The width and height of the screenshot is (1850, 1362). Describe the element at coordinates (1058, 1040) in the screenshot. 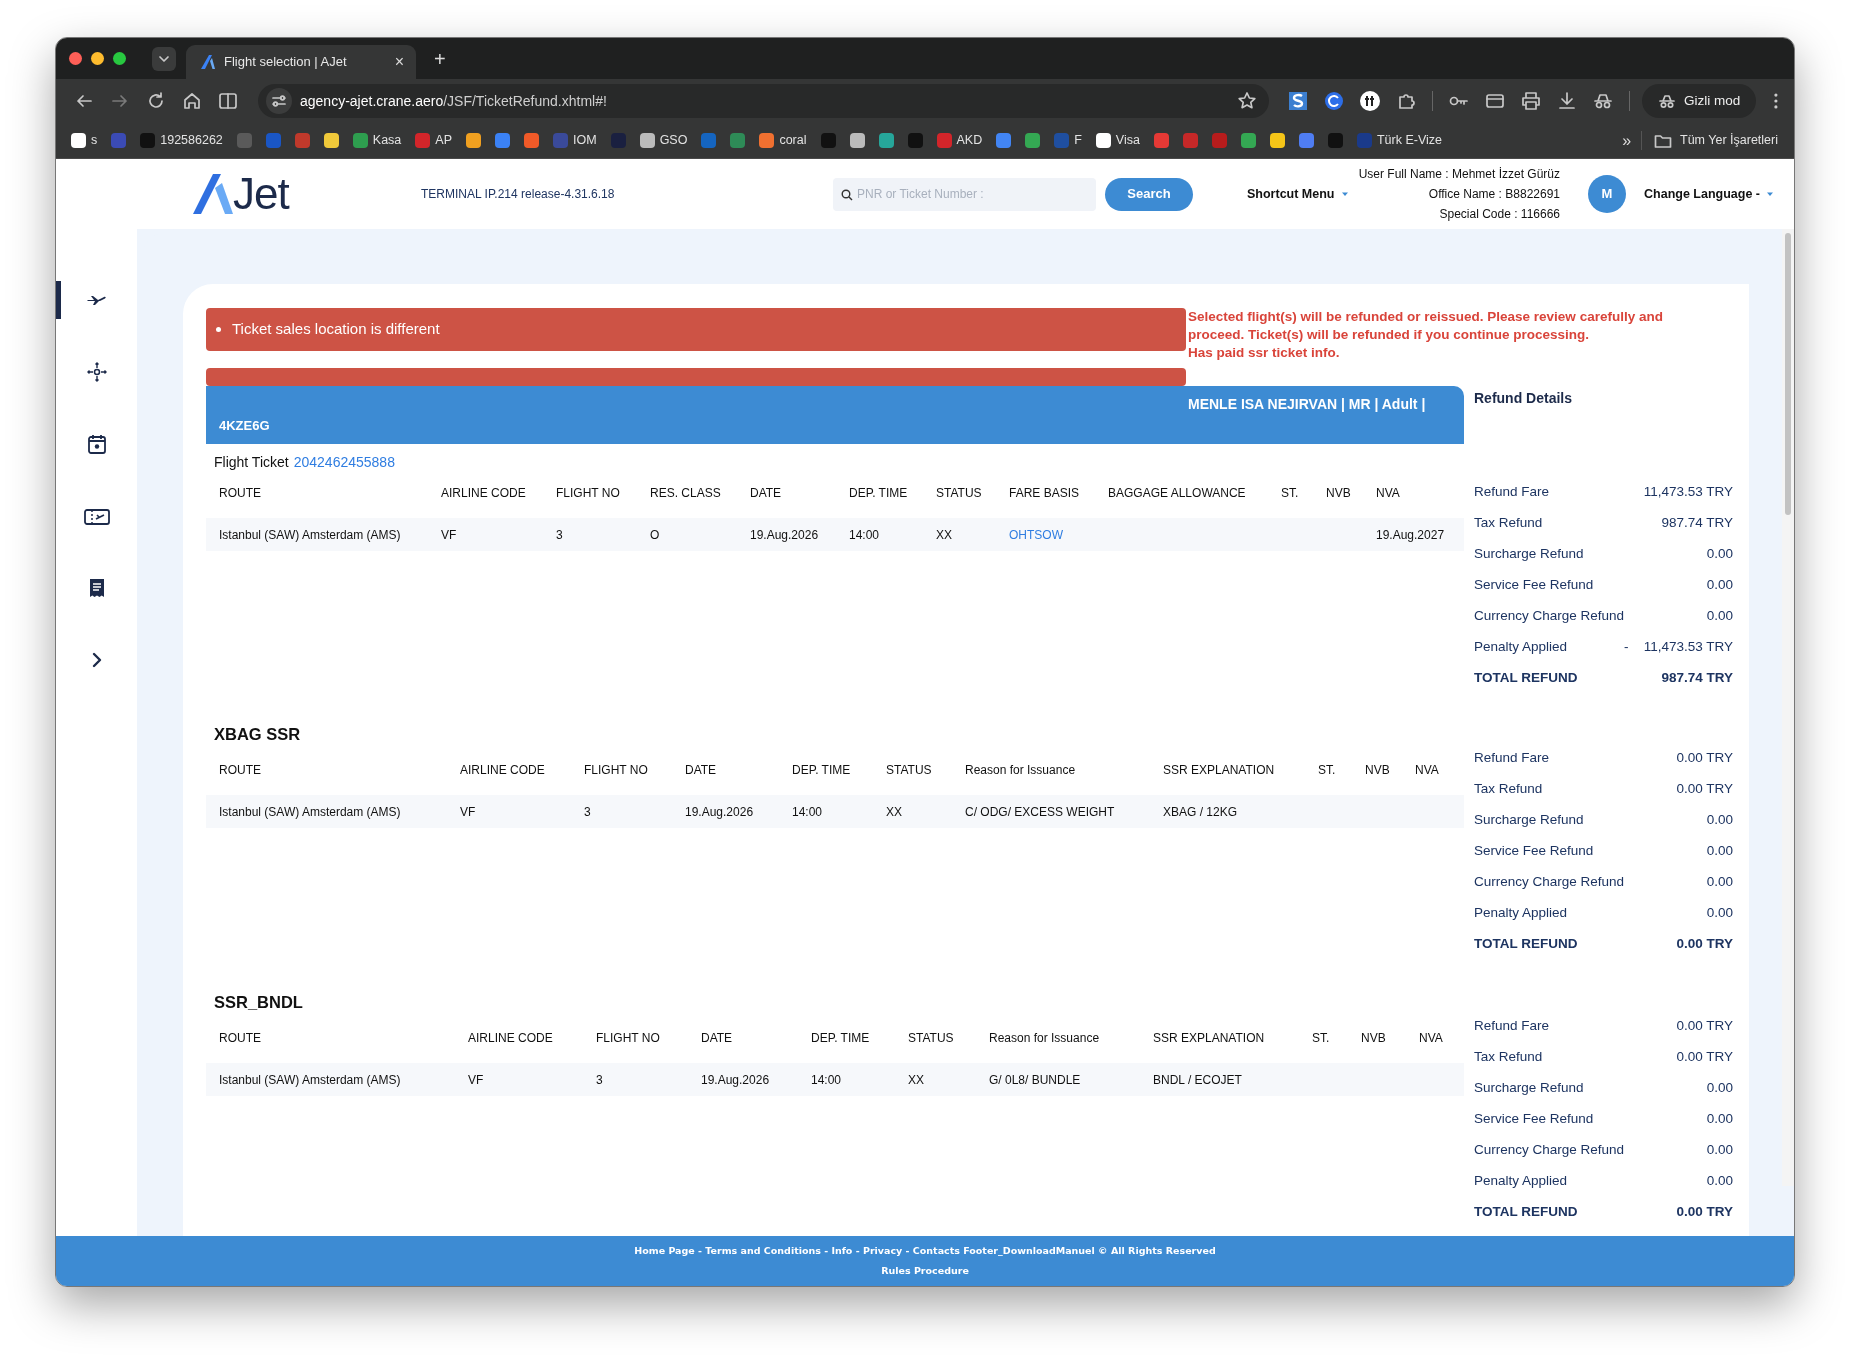

I see `column-header: Reason for Issuance` at that location.